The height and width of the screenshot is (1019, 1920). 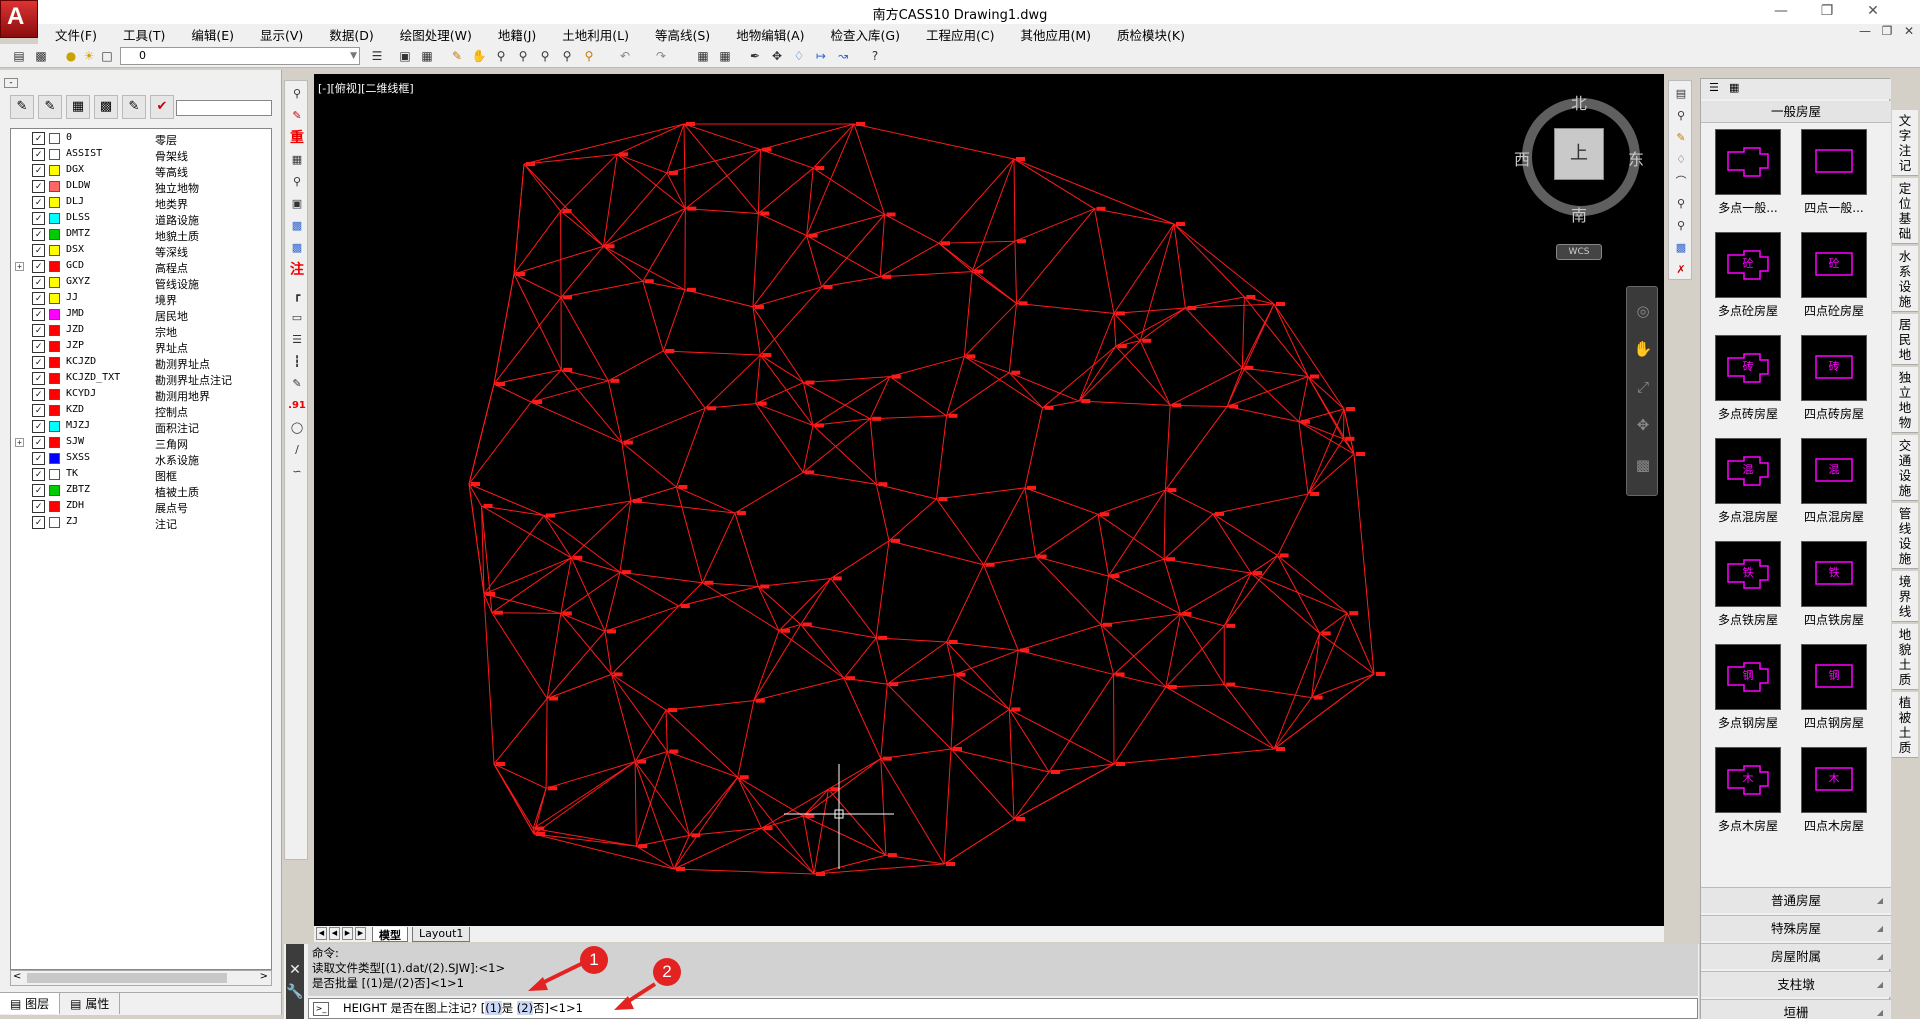 What do you see at coordinates (297, 204) in the screenshot?
I see `coord-icon: ▣` at bounding box center [297, 204].